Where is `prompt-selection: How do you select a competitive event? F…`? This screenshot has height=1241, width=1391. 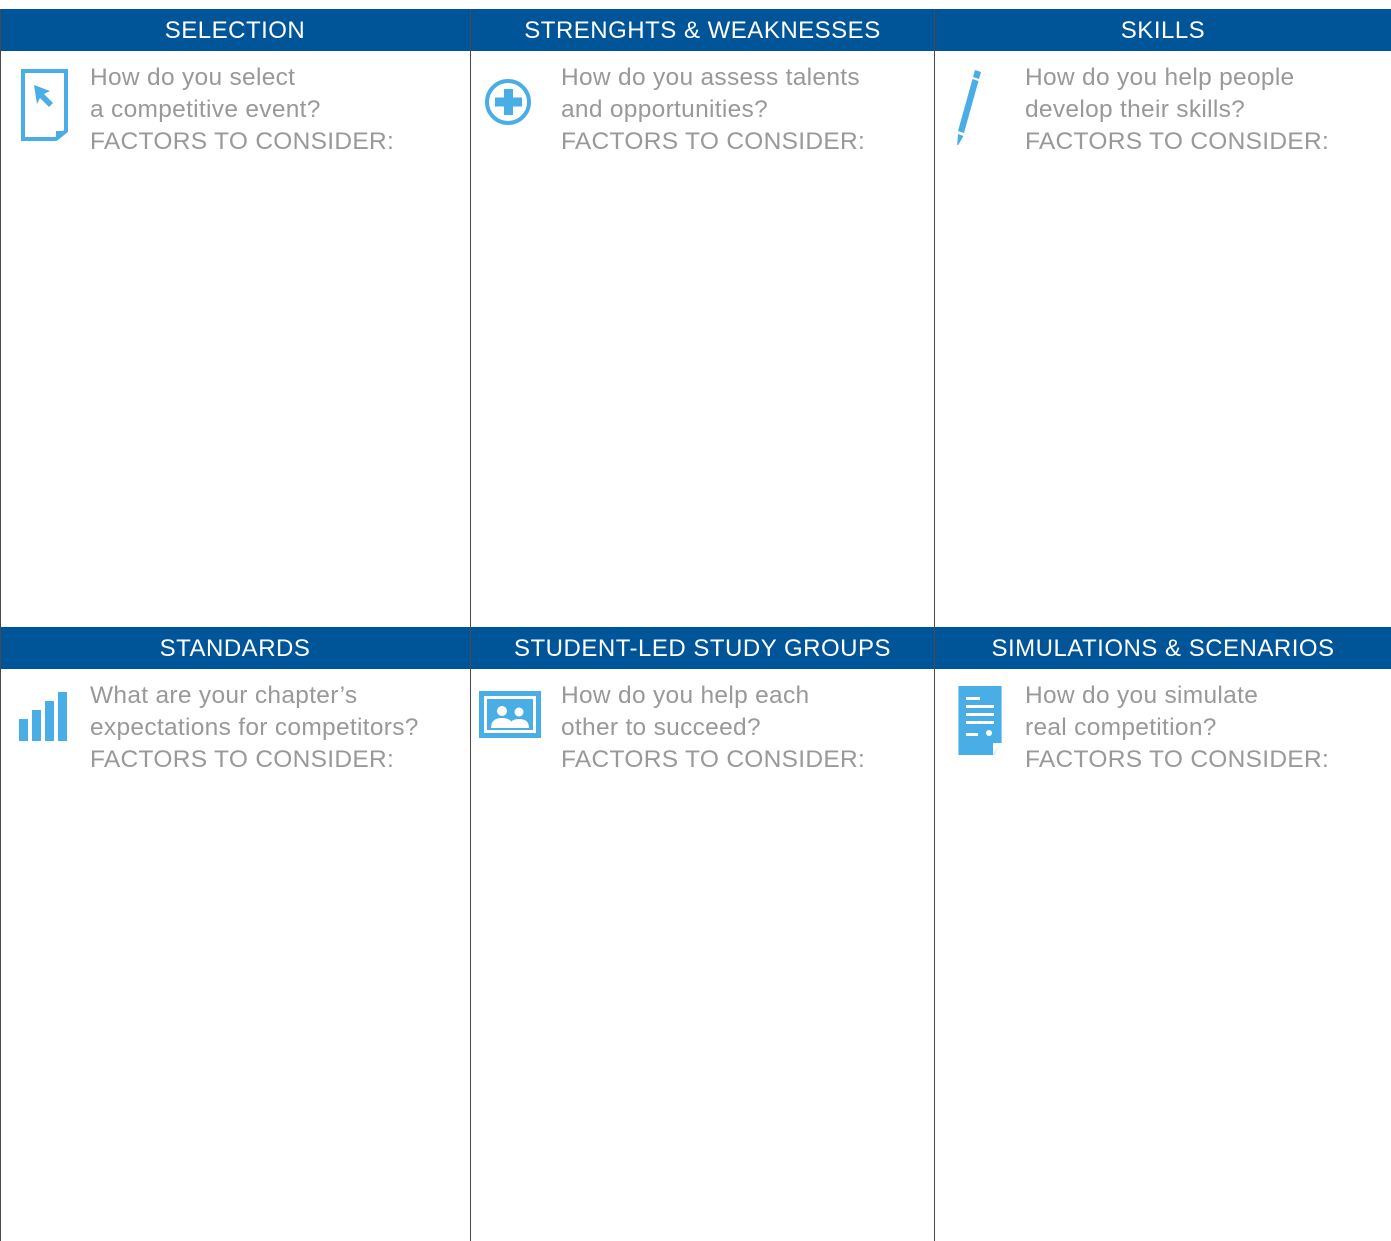 prompt-selection: How do you select a competitive event? F… is located at coordinates (277, 110).